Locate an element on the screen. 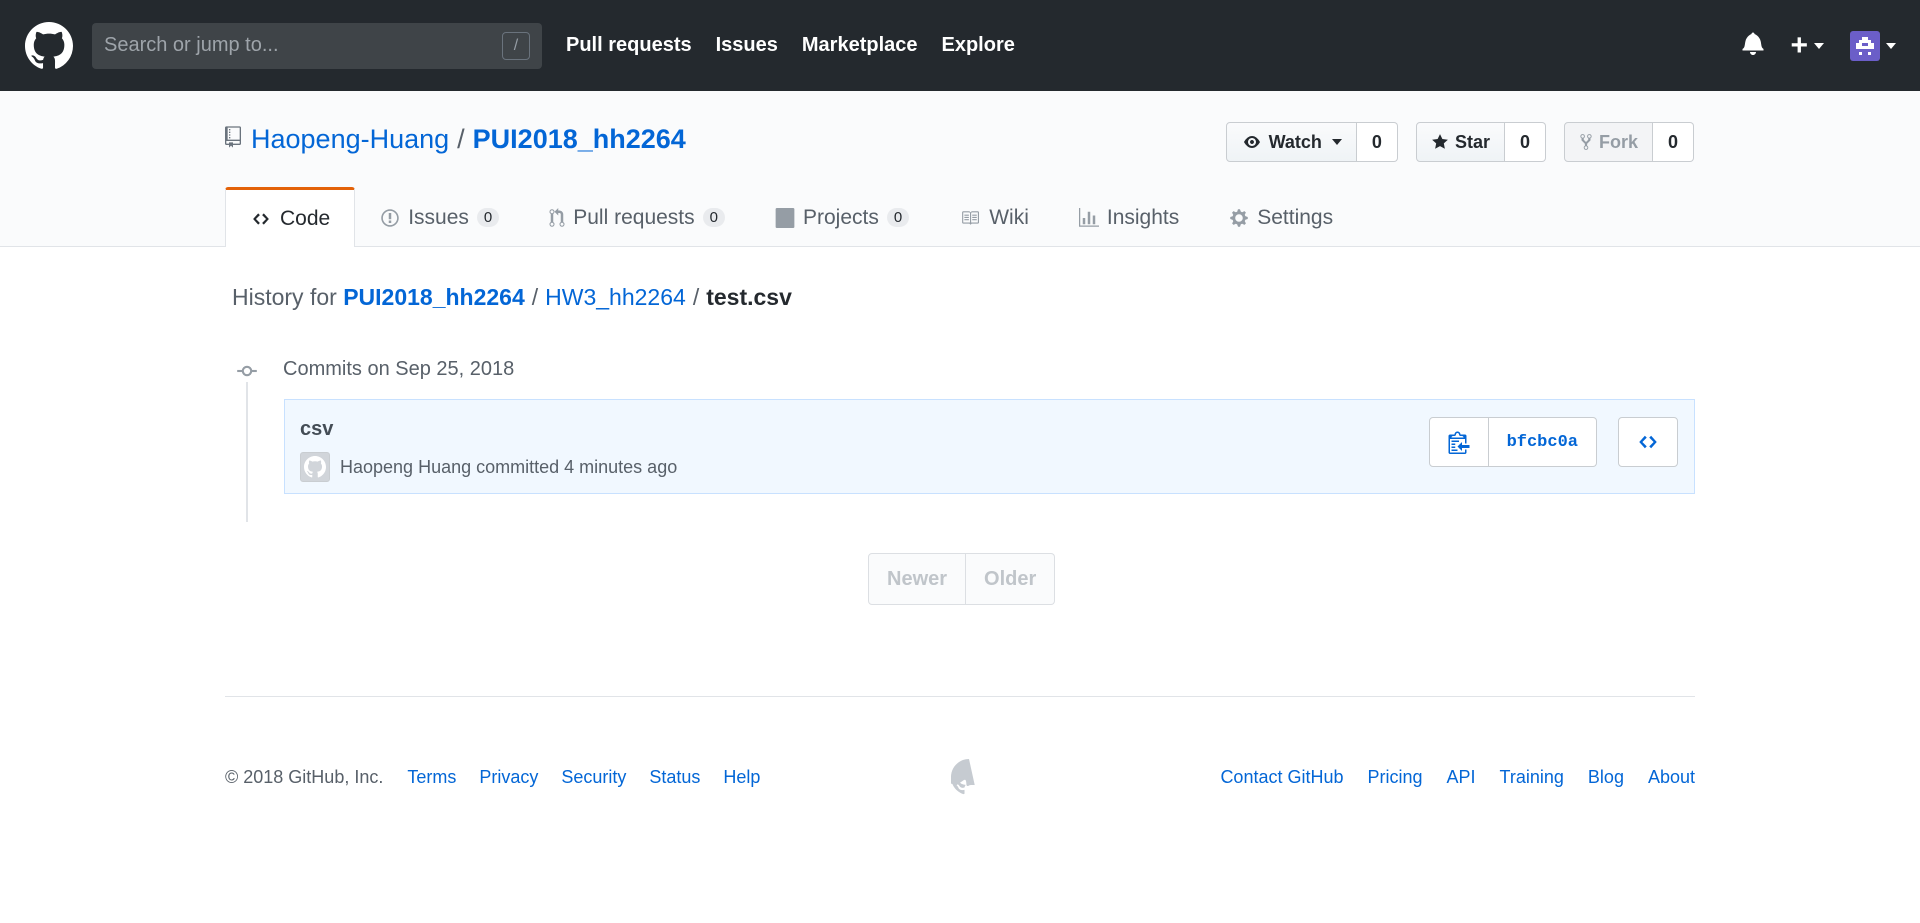  footer-copyright: © 2018 GitHub, Inc. is located at coordinates (304, 776).